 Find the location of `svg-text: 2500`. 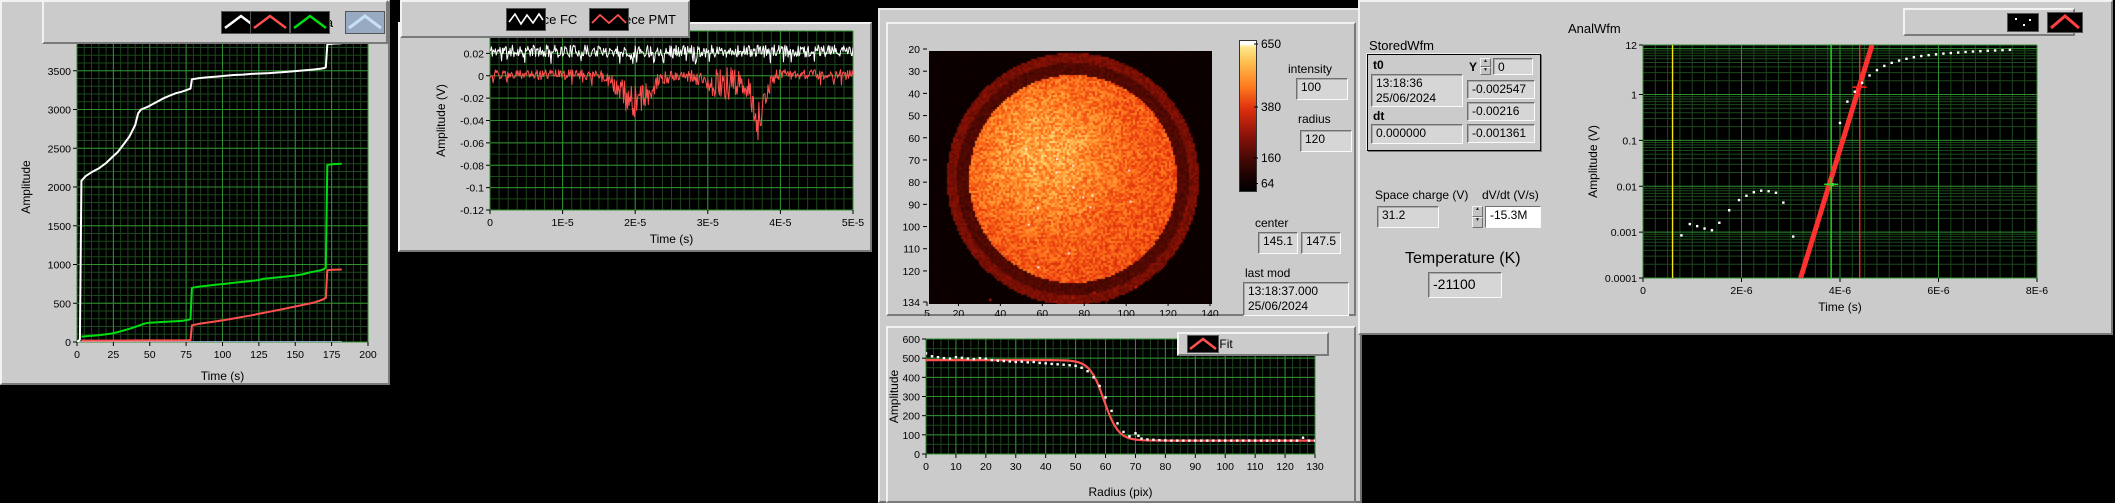

svg-text: 2500 is located at coordinates (60, 149).